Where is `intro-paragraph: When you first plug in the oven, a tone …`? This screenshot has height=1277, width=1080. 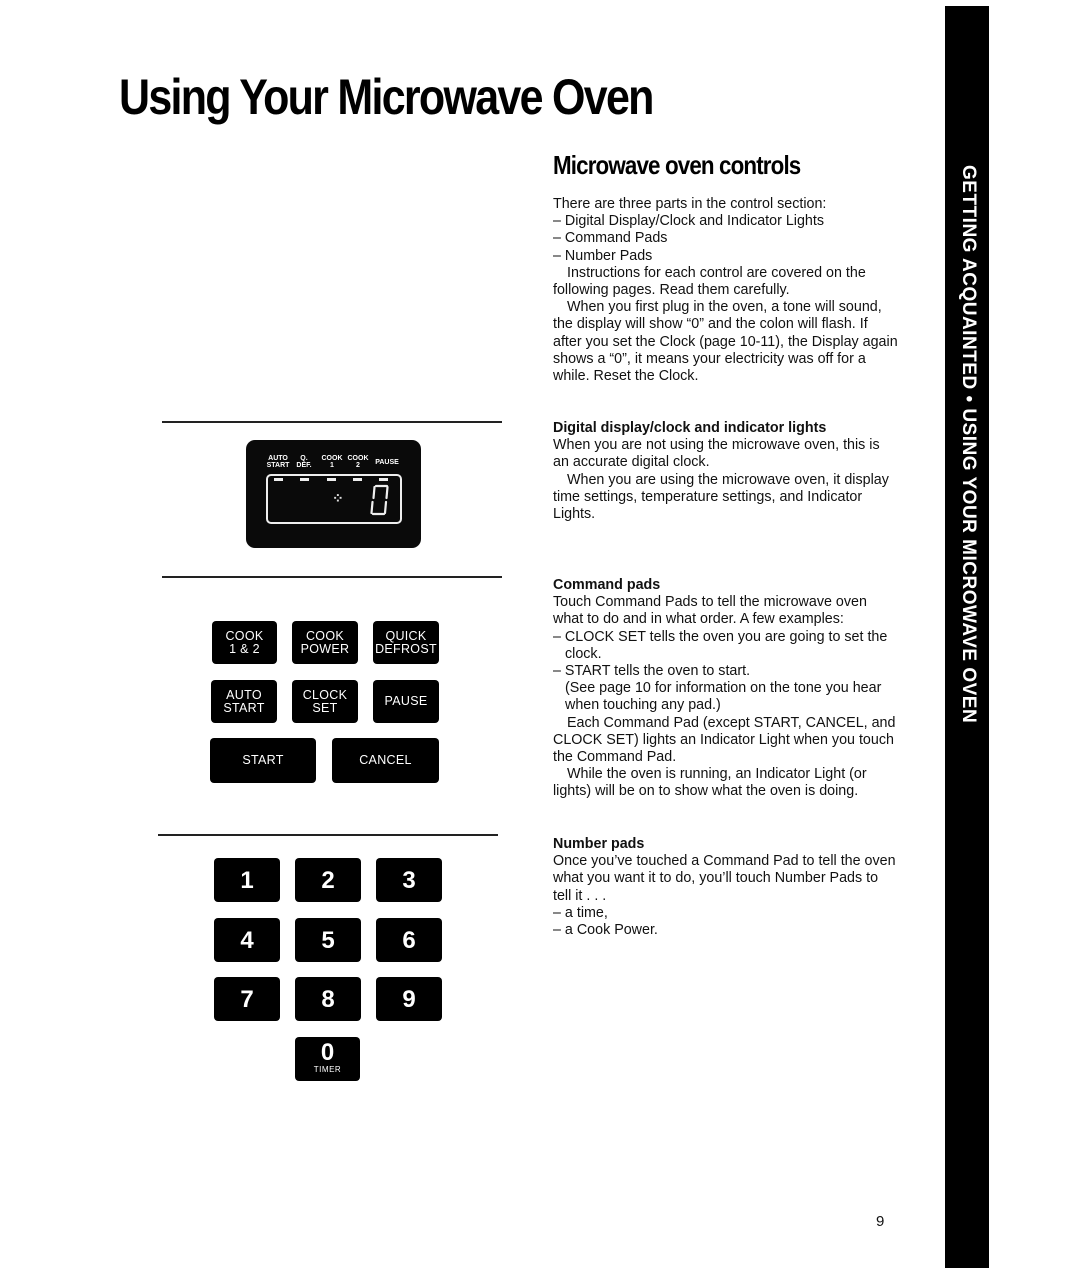 intro-paragraph: When you first plug in the oven, a tone … is located at coordinates (725, 342).